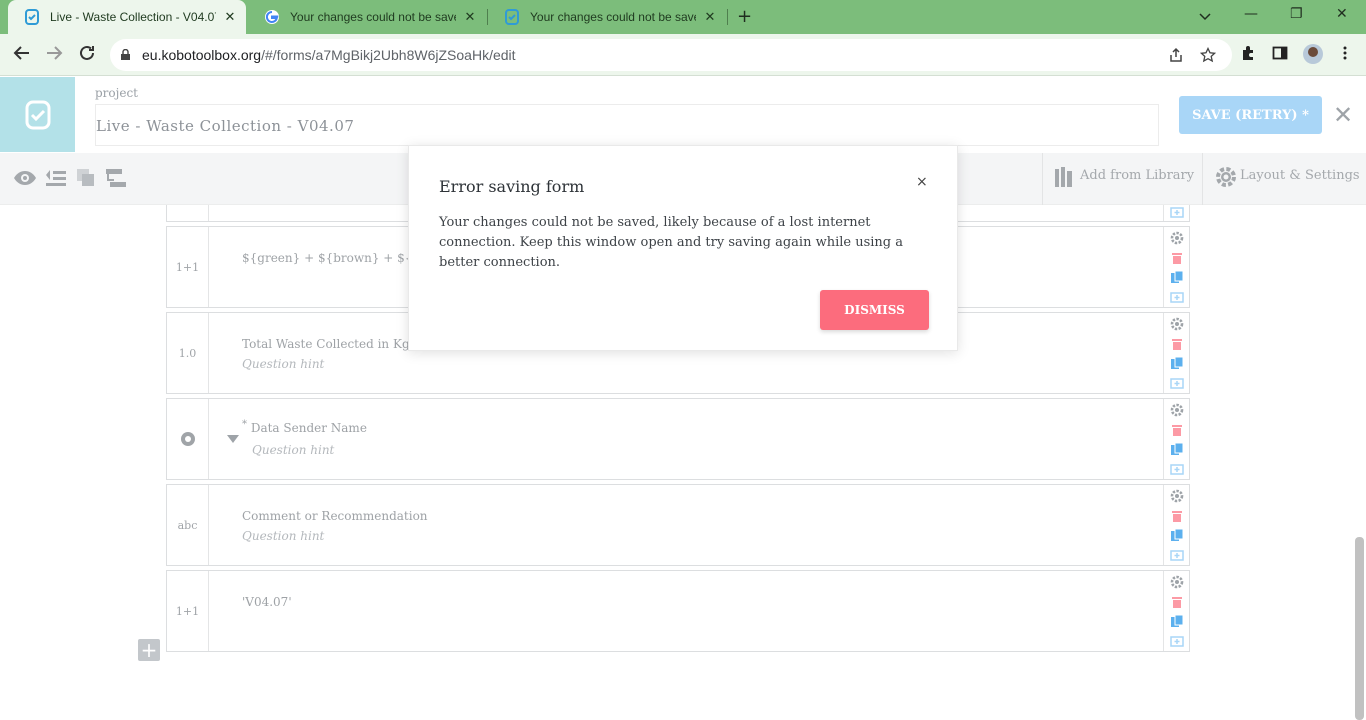 Image resolution: width=1366 pixels, height=720 pixels. What do you see at coordinates (1226, 177) in the screenshot?
I see `gear-icon` at bounding box center [1226, 177].